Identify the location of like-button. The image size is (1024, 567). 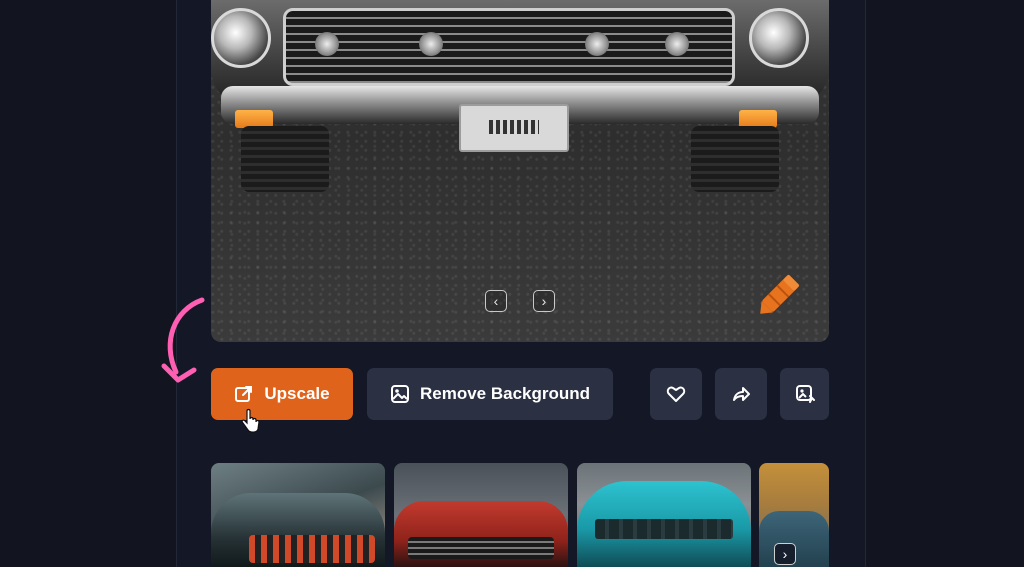
(676, 394).